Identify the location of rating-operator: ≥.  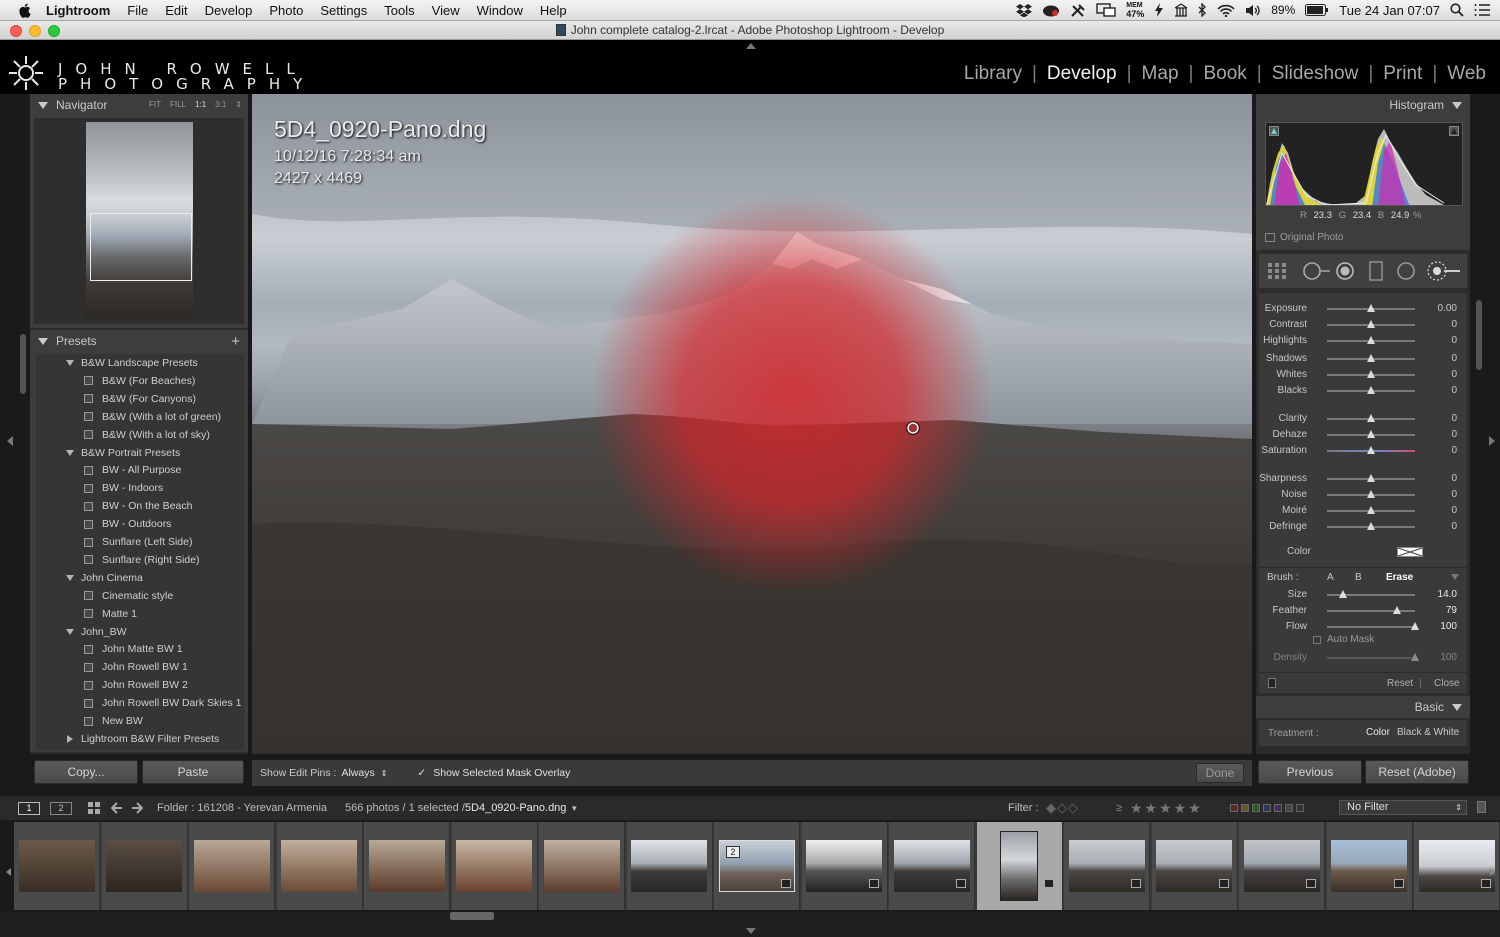
(1119, 808).